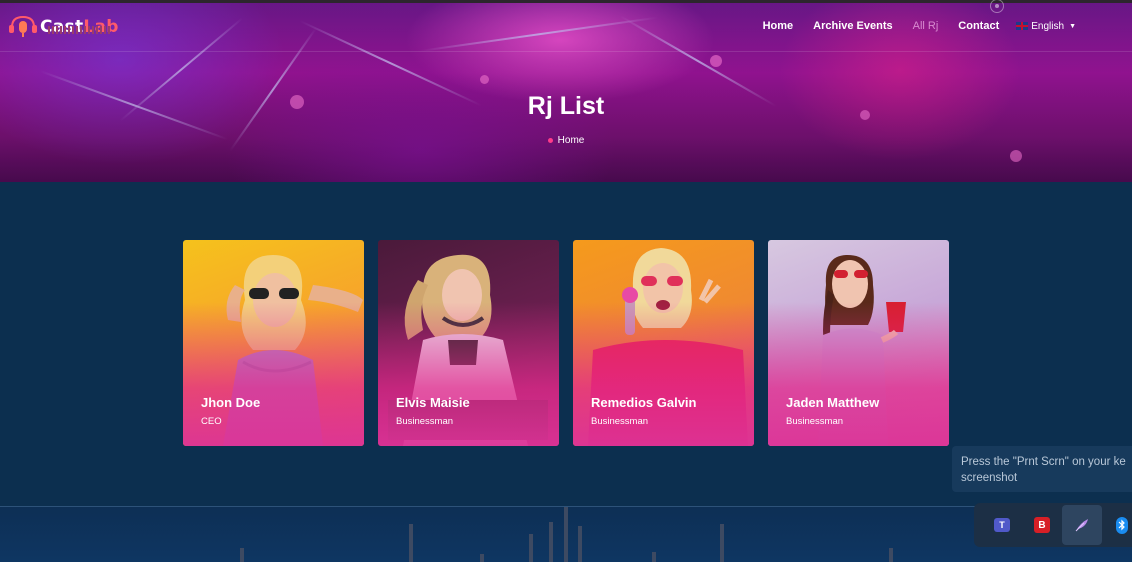  Describe the element at coordinates (778, 26) in the screenshot. I see `nav-home: Home` at that location.